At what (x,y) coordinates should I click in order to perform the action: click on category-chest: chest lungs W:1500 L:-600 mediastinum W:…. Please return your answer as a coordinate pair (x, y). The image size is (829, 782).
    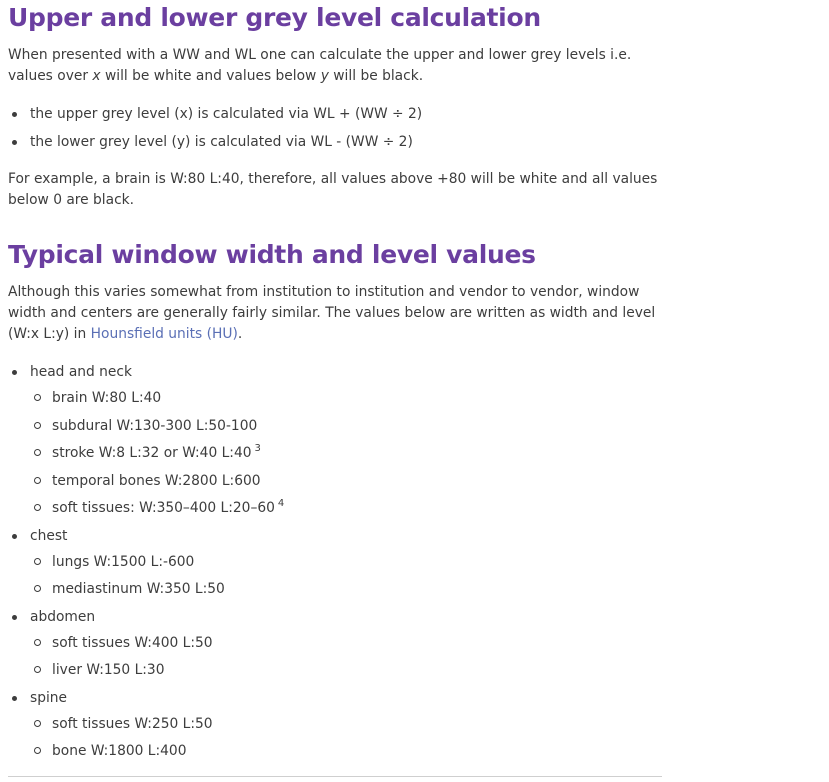
    Looking at the image, I should click on (146, 566).